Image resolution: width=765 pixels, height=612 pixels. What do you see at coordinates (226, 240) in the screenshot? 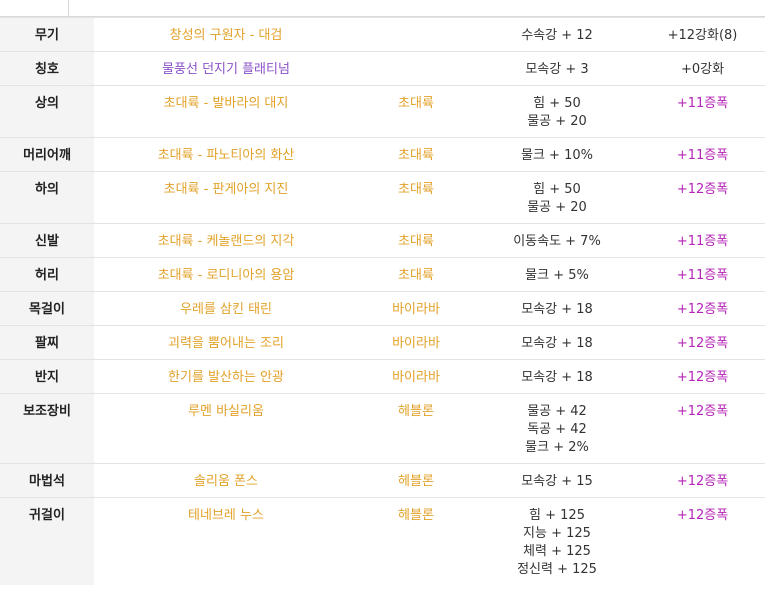
I see `item-name-link: 초대륙 - 케놀랜드의 지각` at bounding box center [226, 240].